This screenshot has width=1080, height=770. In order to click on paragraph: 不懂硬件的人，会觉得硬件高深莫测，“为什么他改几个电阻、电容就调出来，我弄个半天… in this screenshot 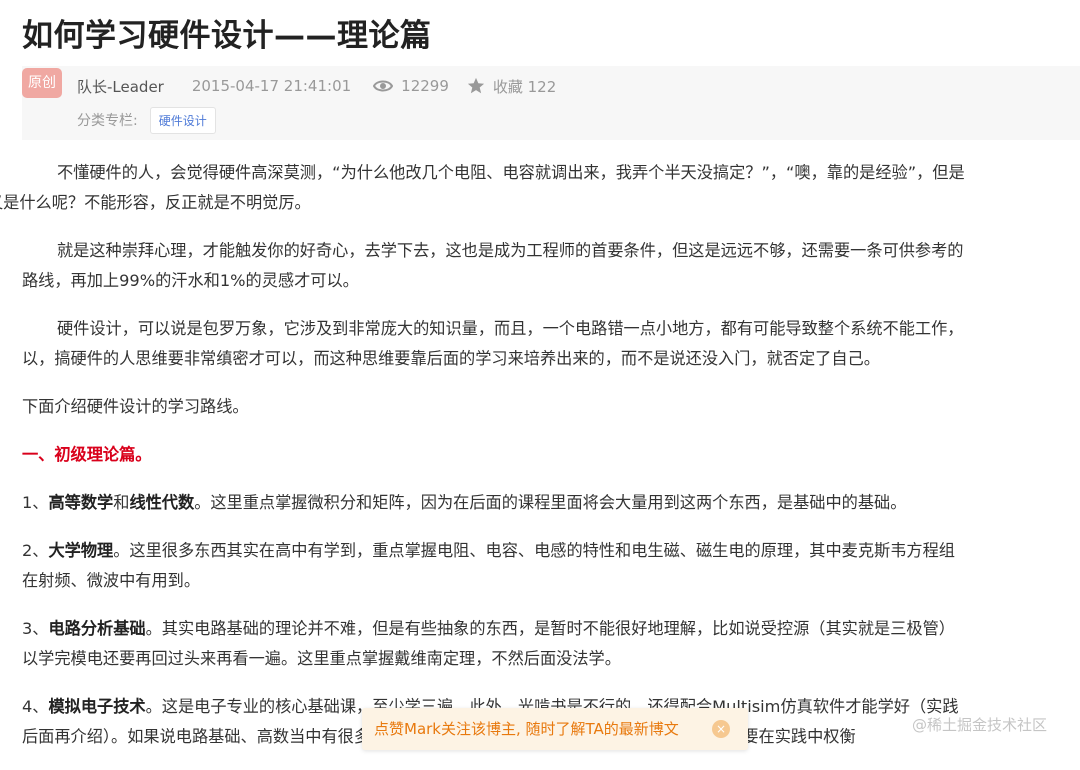, I will do `click(482, 187)`.